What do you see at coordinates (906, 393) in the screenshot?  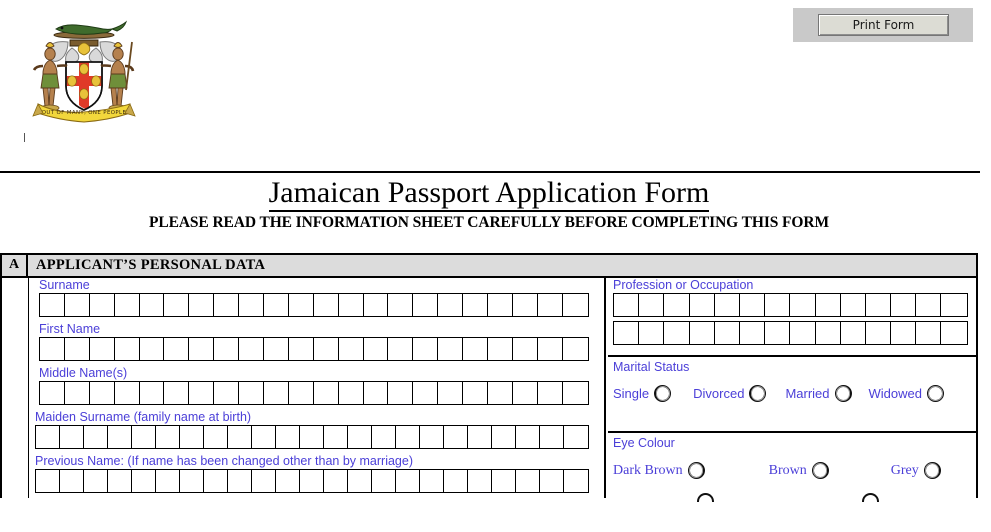 I see `radio-marital-widowed: Widowed` at bounding box center [906, 393].